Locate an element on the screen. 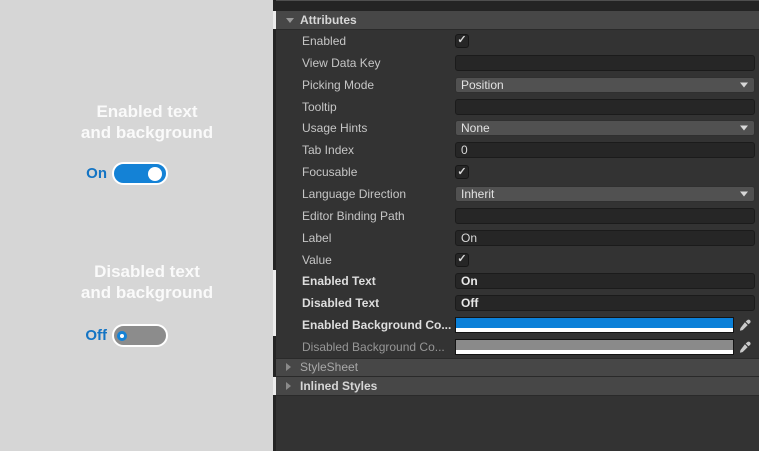  attr-row-language-direction: Language Direction Inherit is located at coordinates (517, 194).